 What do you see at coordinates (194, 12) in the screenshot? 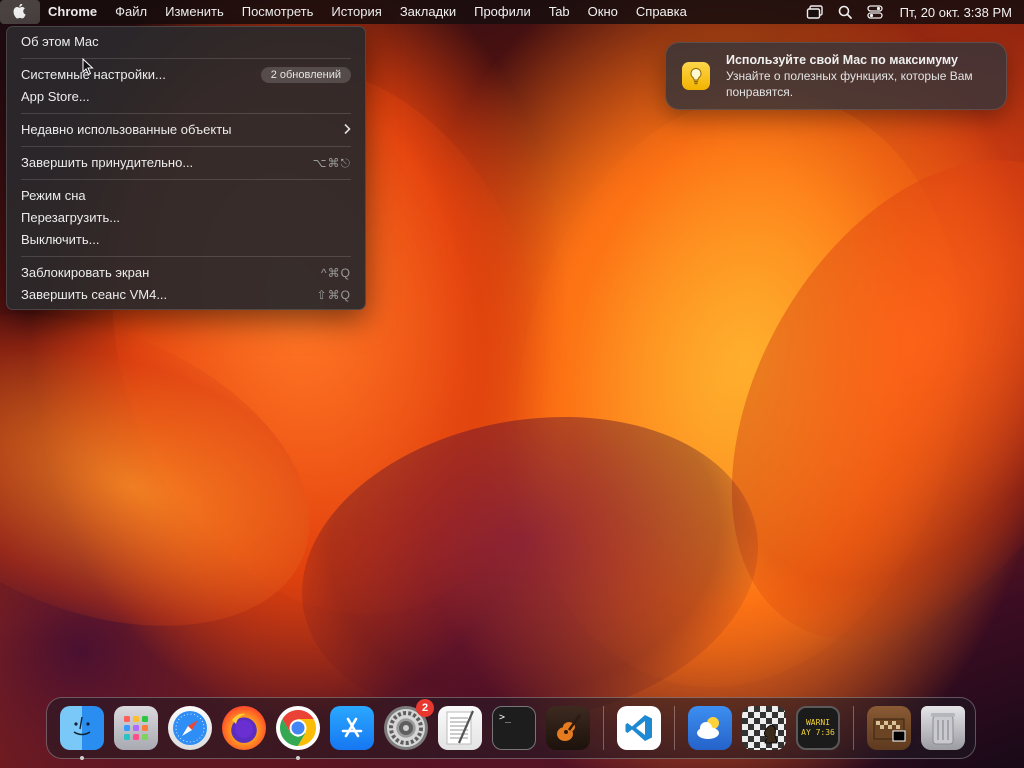
I see `menu-edit: Изменить` at bounding box center [194, 12].